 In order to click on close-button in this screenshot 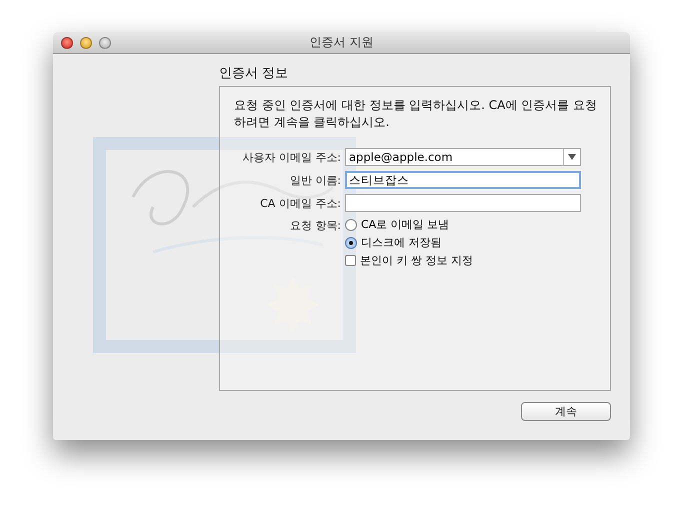, I will do `click(67, 42)`.